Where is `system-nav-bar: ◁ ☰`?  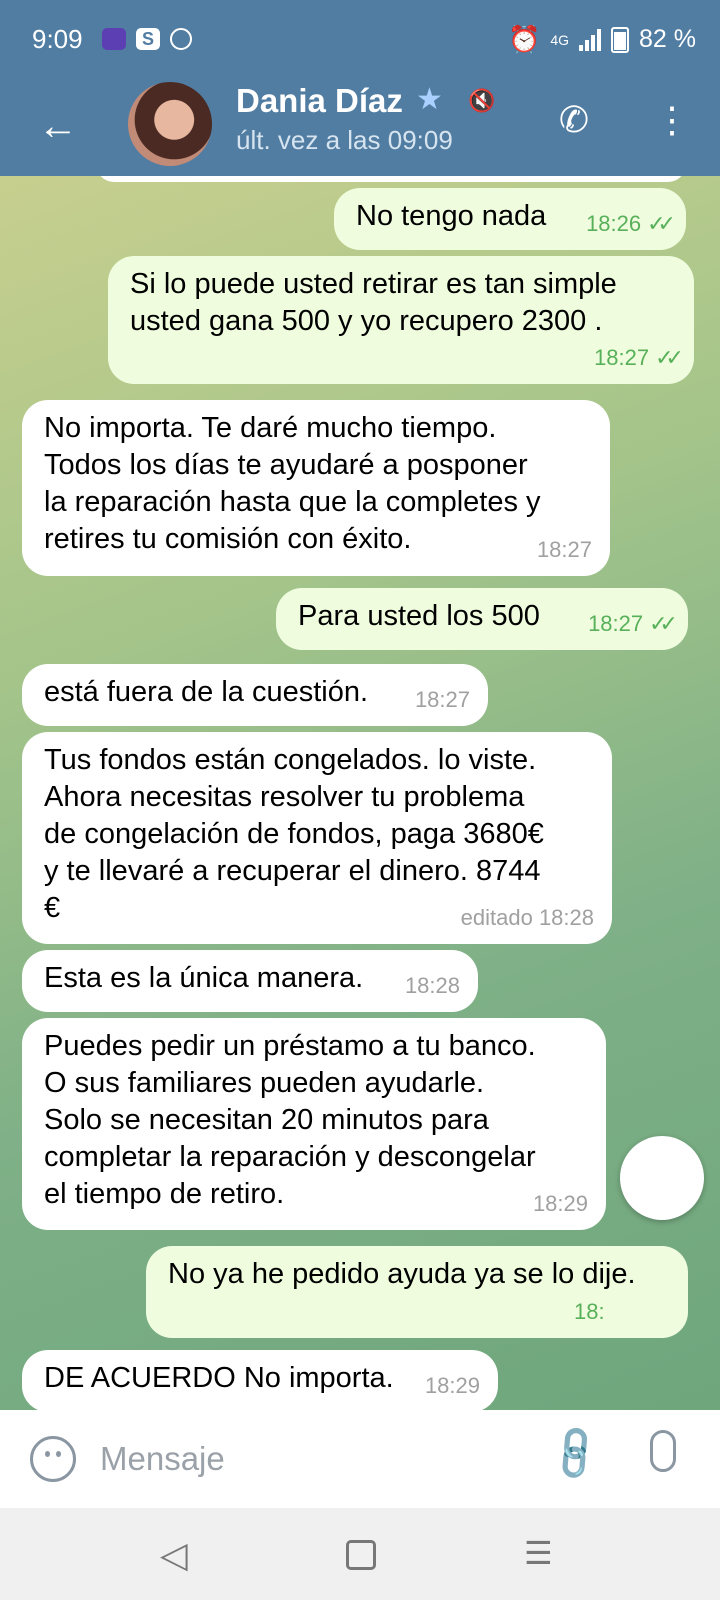 system-nav-bar: ◁ ☰ is located at coordinates (360, 1554).